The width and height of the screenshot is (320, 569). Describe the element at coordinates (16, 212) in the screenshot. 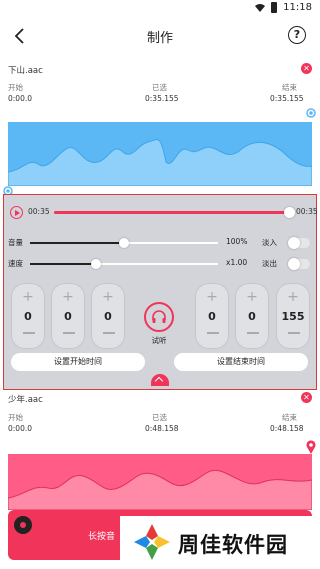

I see `play-icon` at that location.